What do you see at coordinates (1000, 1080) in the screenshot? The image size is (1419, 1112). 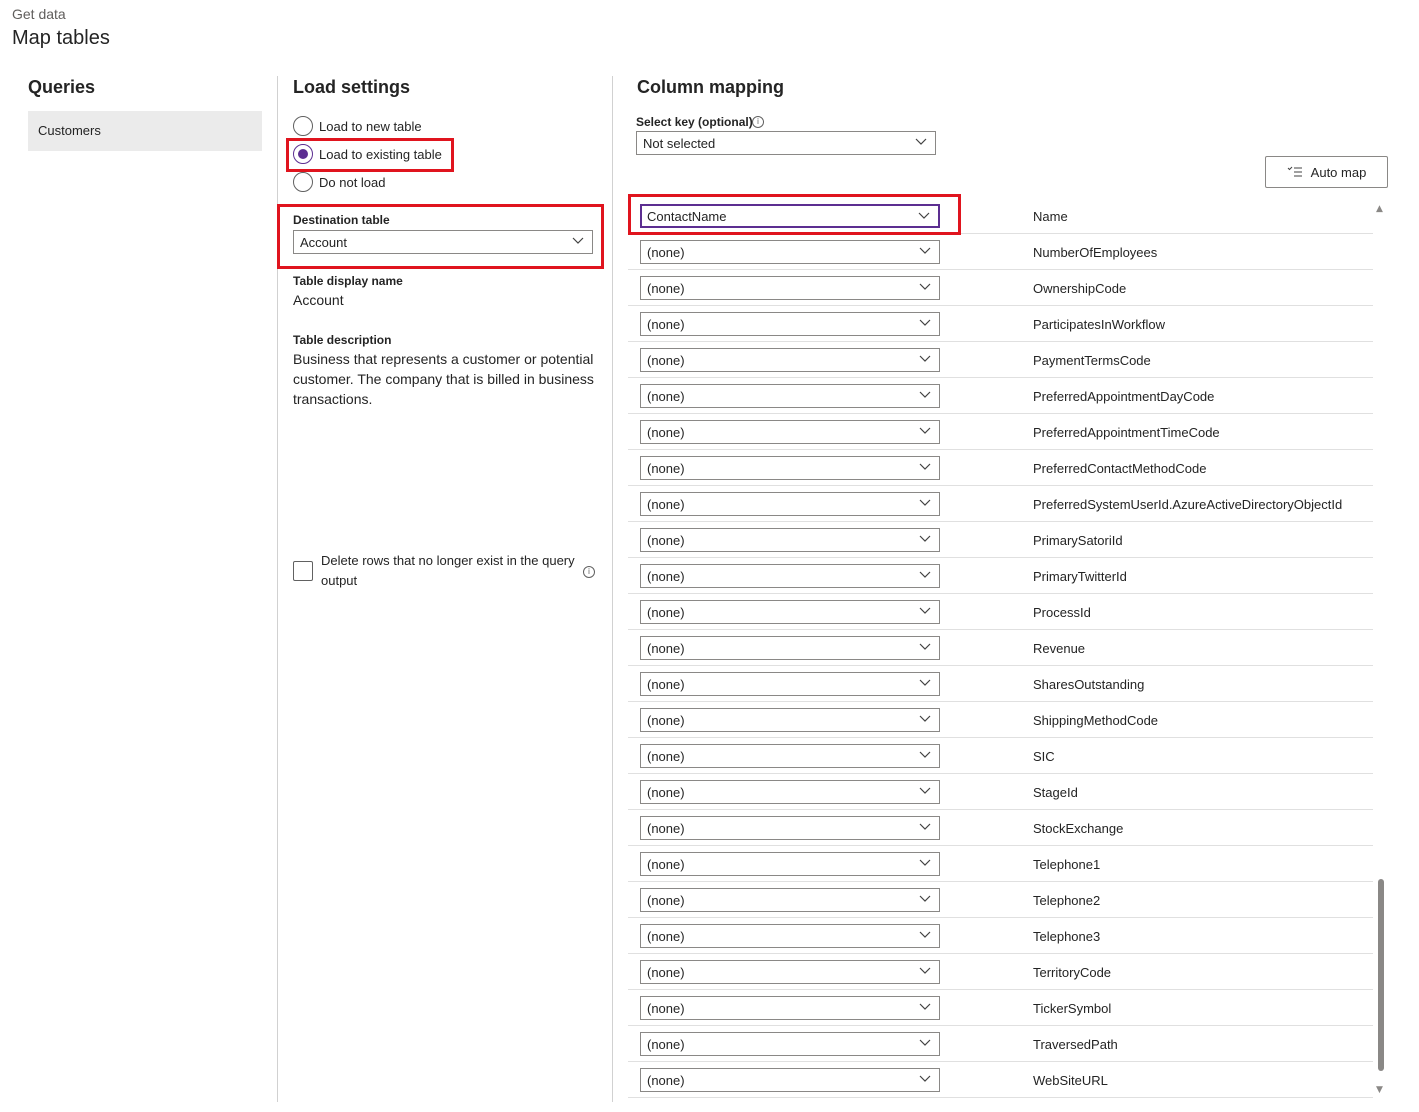 I see `mapping-row: (none) WebSiteURL` at bounding box center [1000, 1080].